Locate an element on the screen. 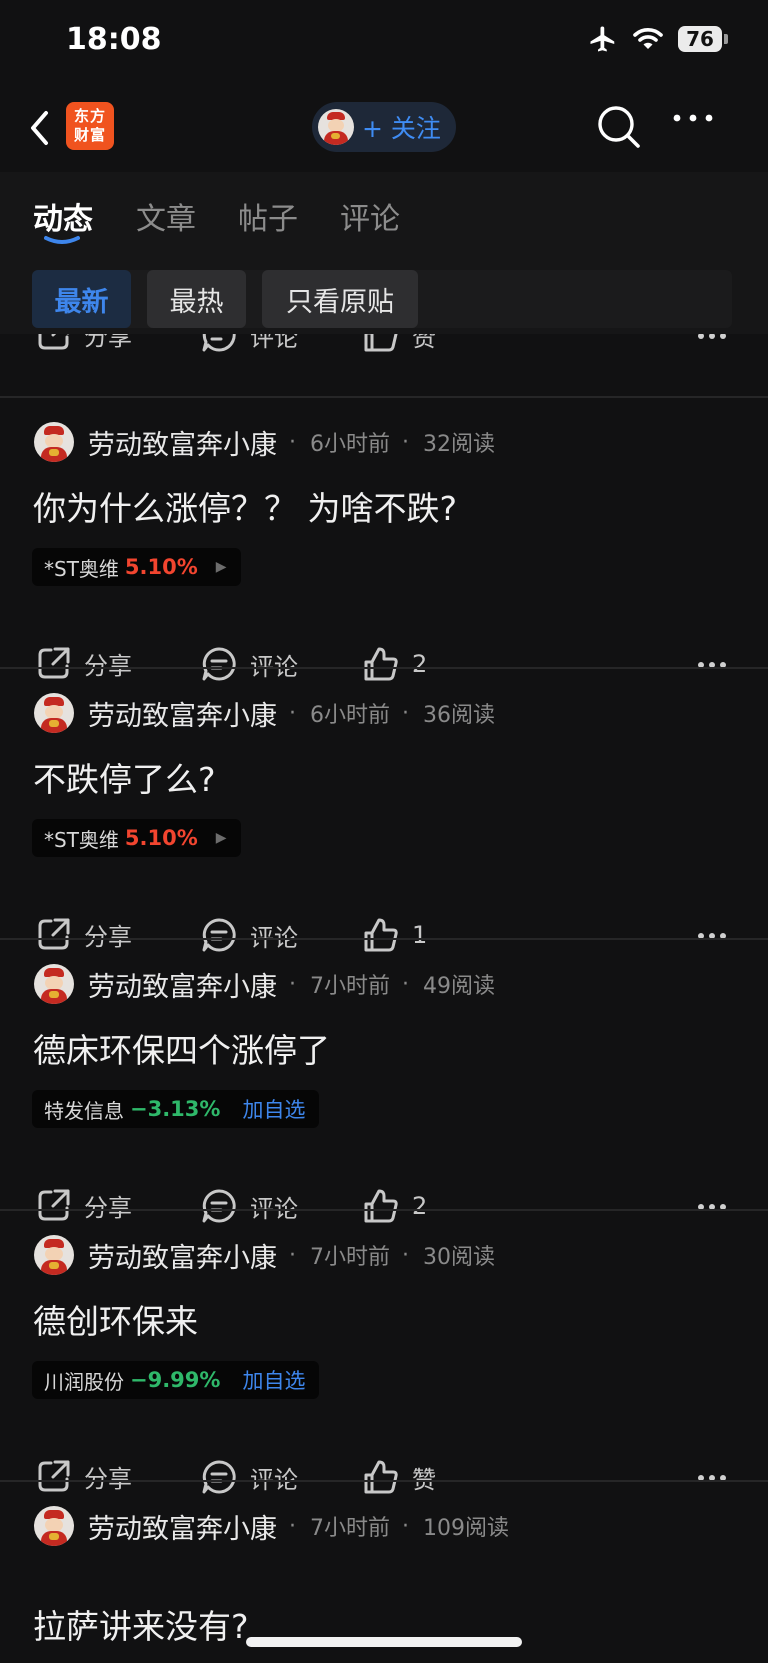 Image resolution: width=768 pixels, height=1663 pixels. filter-latest: 最新 is located at coordinates (81, 299).